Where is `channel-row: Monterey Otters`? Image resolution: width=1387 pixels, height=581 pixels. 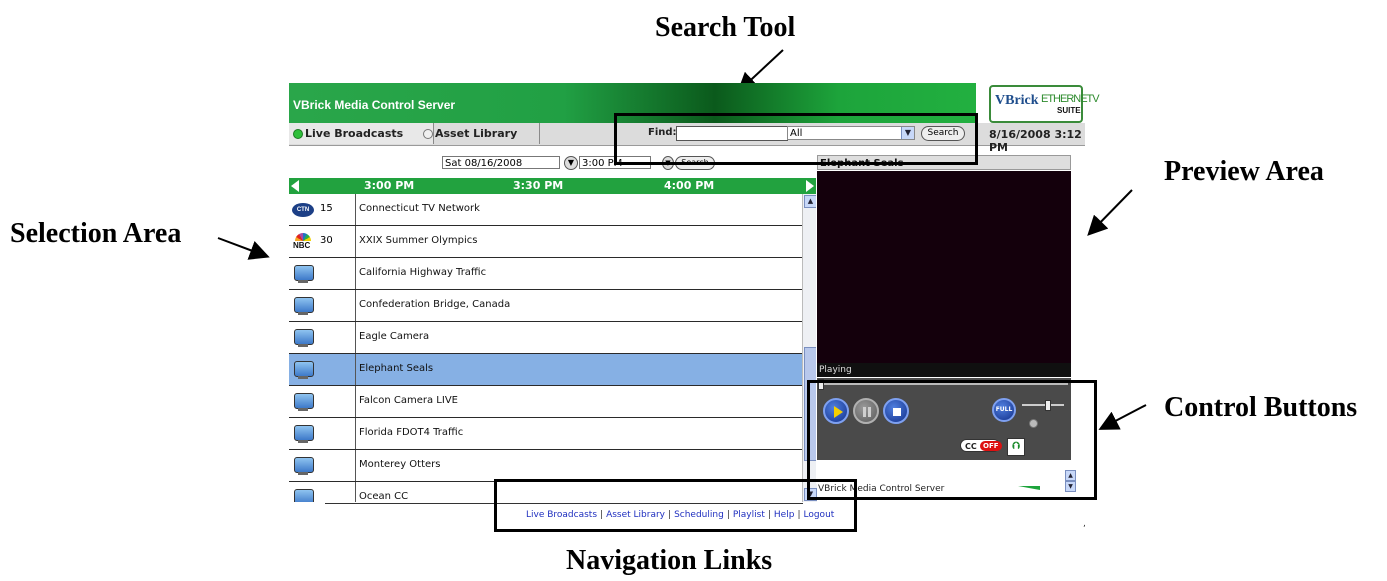 channel-row: Monterey Otters is located at coordinates (545, 466).